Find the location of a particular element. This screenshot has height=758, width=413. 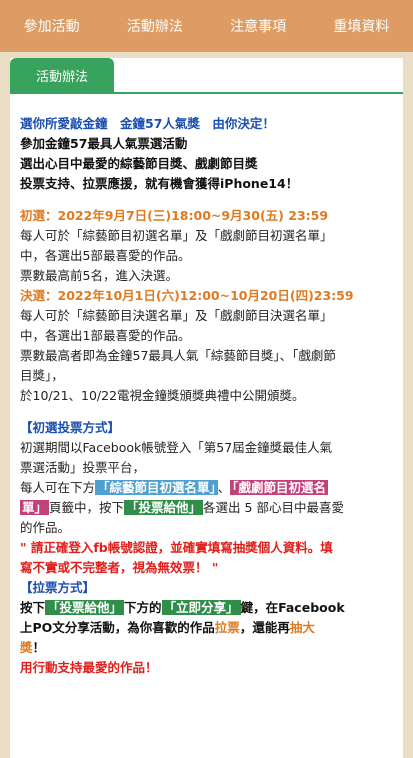

intro-headline: 選你所愛敲金鐘 金鐘57人氣獎 由你決定！ is located at coordinates (147, 123).